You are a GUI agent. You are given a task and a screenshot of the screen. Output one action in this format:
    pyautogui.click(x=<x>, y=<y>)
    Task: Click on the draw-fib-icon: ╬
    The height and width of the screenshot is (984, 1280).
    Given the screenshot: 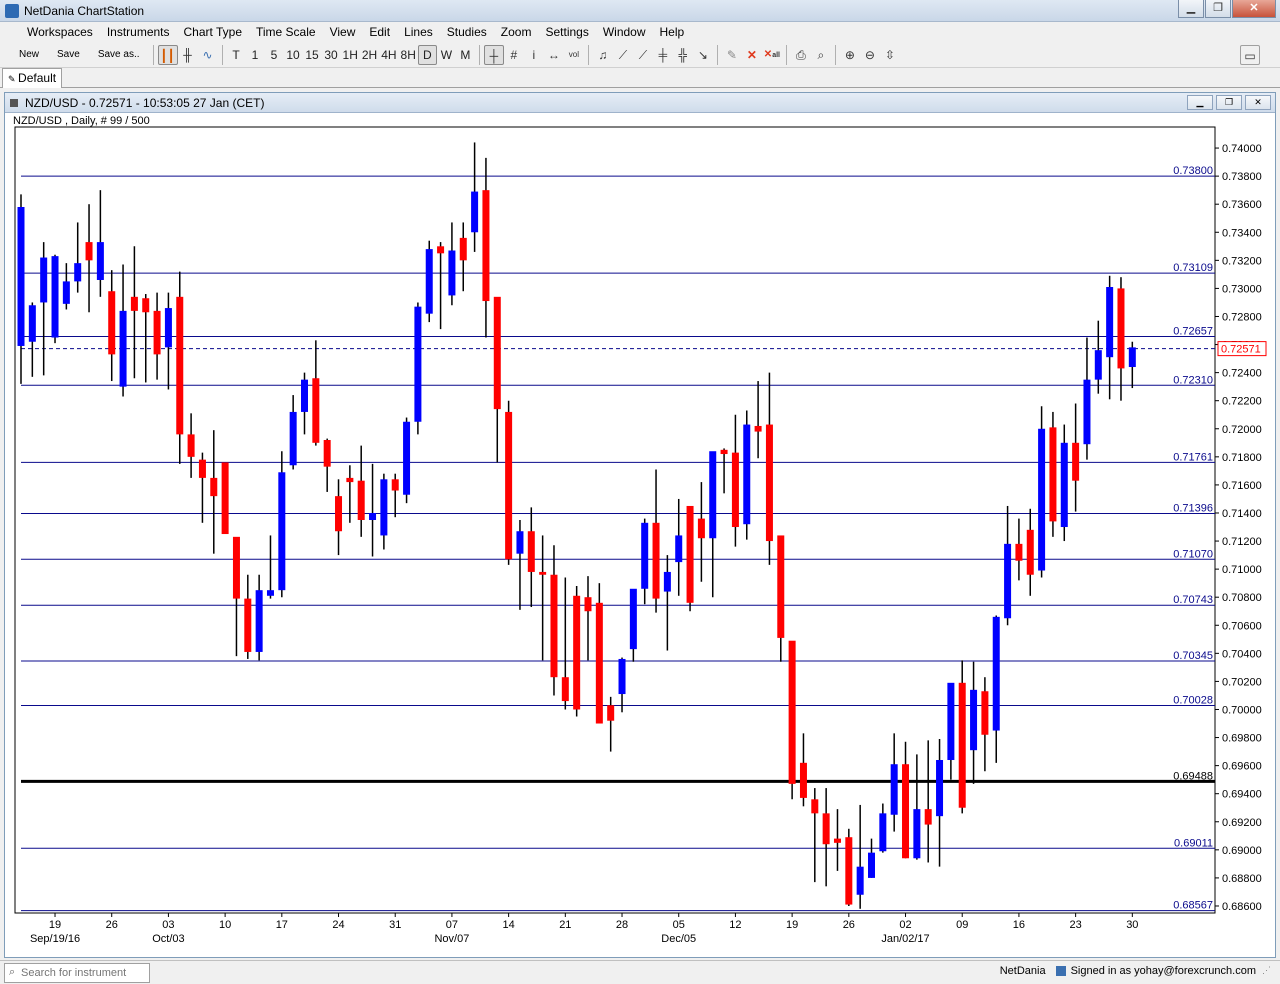 What is the action you would take?
    pyautogui.click(x=683, y=55)
    